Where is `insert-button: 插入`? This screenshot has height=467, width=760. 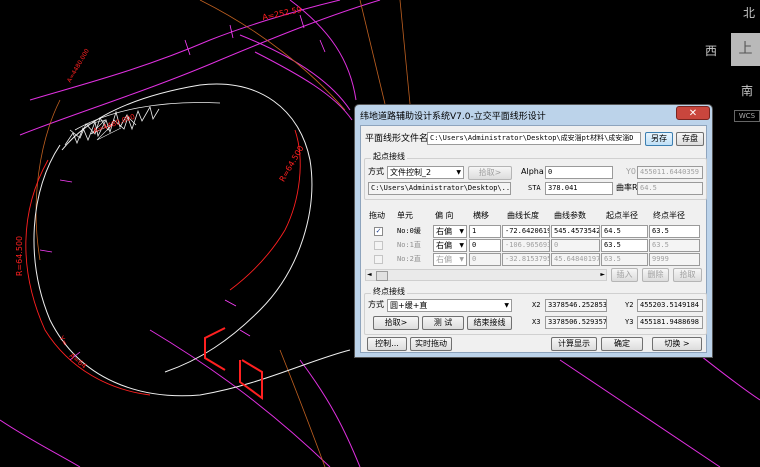 insert-button: 插入 is located at coordinates (624, 275).